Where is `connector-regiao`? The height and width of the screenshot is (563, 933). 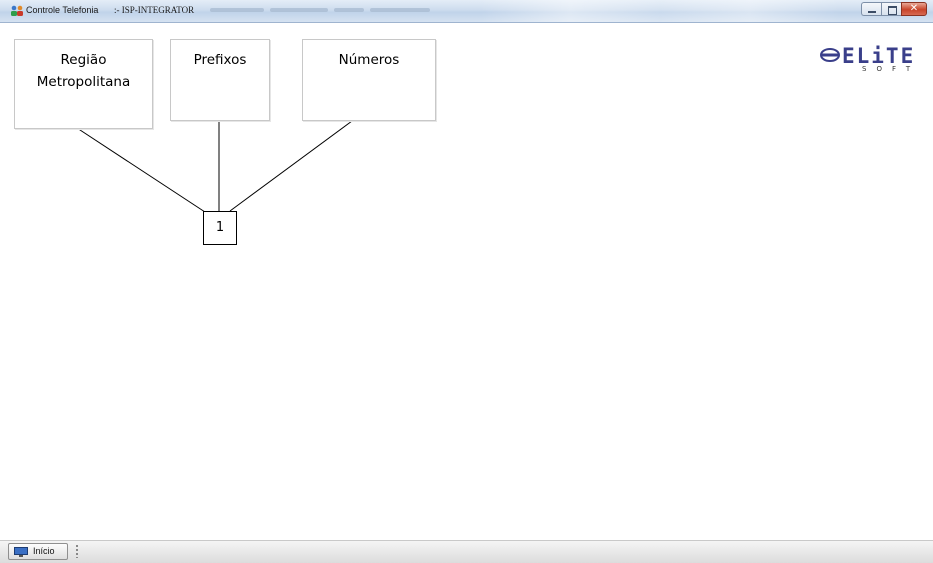
connector-regiao is located at coordinates (141, 170).